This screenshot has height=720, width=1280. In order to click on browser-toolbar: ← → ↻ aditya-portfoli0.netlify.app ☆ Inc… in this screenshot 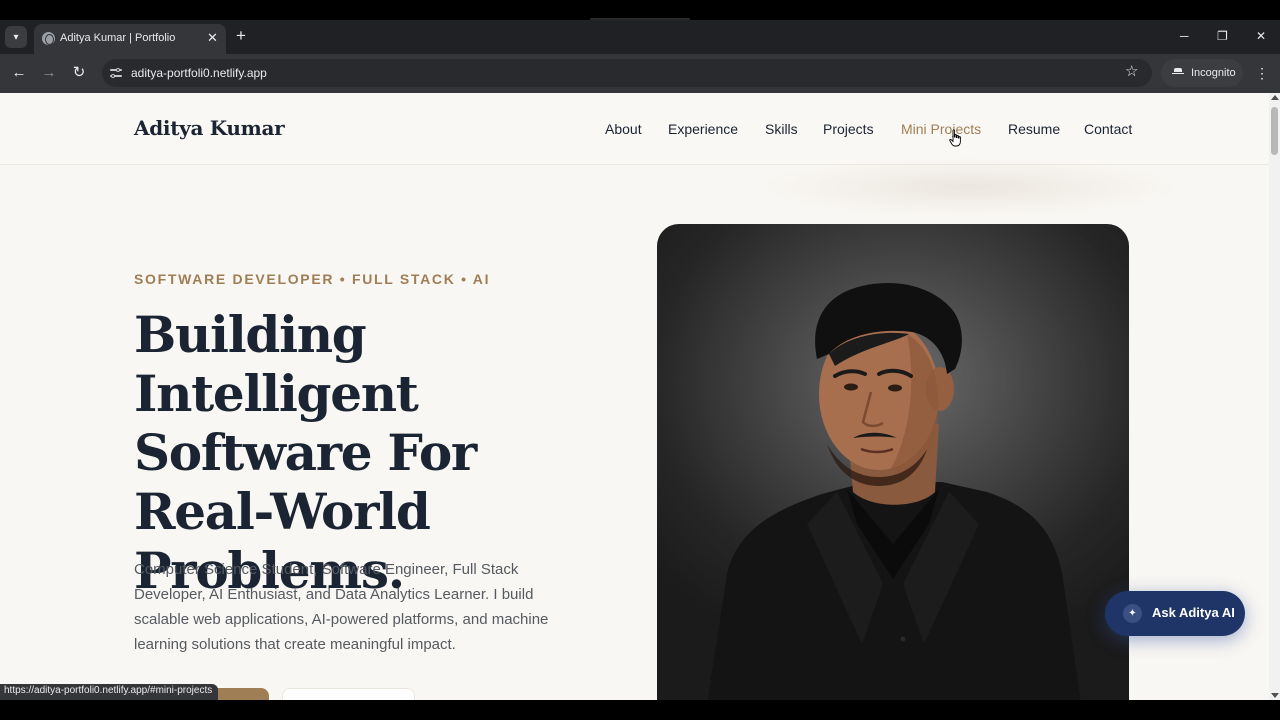, I will do `click(640, 73)`.